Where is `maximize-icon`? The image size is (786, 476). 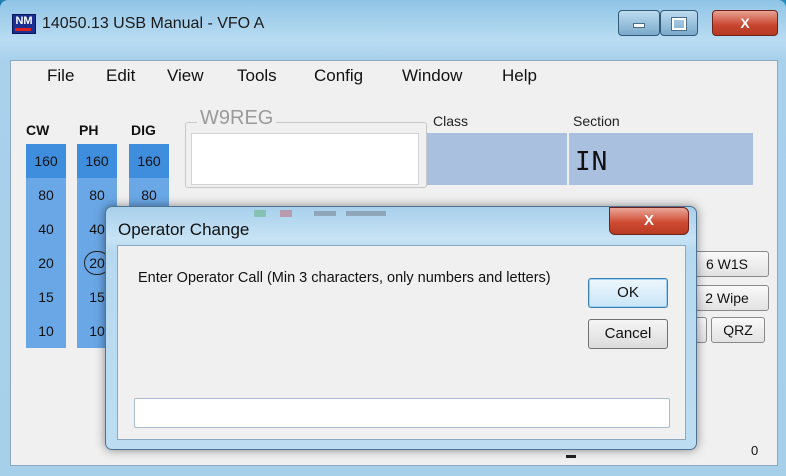 maximize-icon is located at coordinates (679, 24).